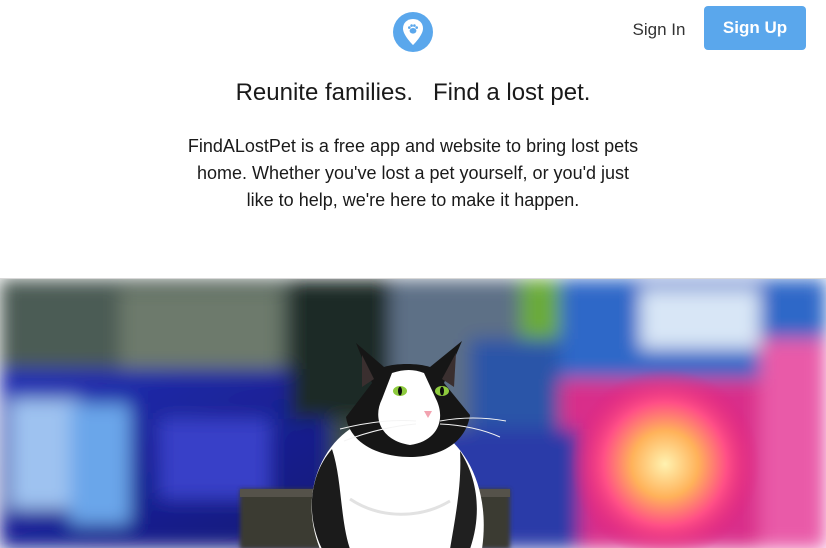 Image resolution: width=826 pixels, height=548 pixels. I want to click on sign-in-link: Sign In, so click(659, 30).